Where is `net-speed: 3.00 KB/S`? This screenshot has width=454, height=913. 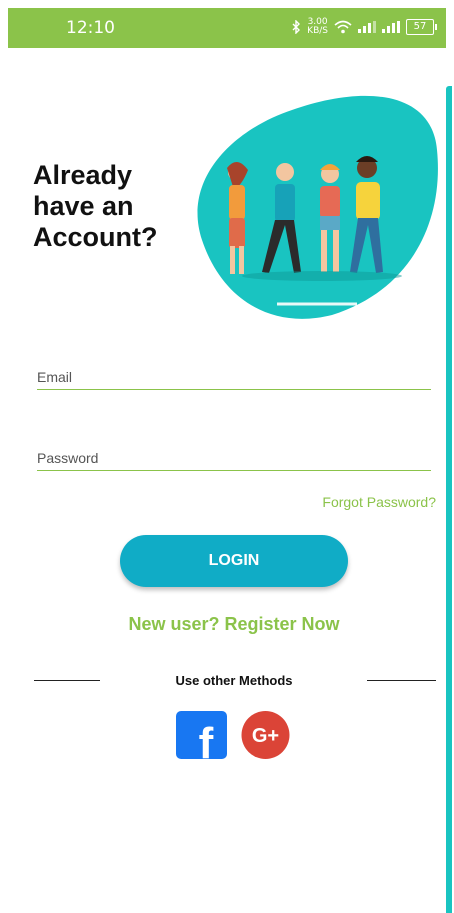
net-speed: 3.00 KB/S is located at coordinates (317, 27).